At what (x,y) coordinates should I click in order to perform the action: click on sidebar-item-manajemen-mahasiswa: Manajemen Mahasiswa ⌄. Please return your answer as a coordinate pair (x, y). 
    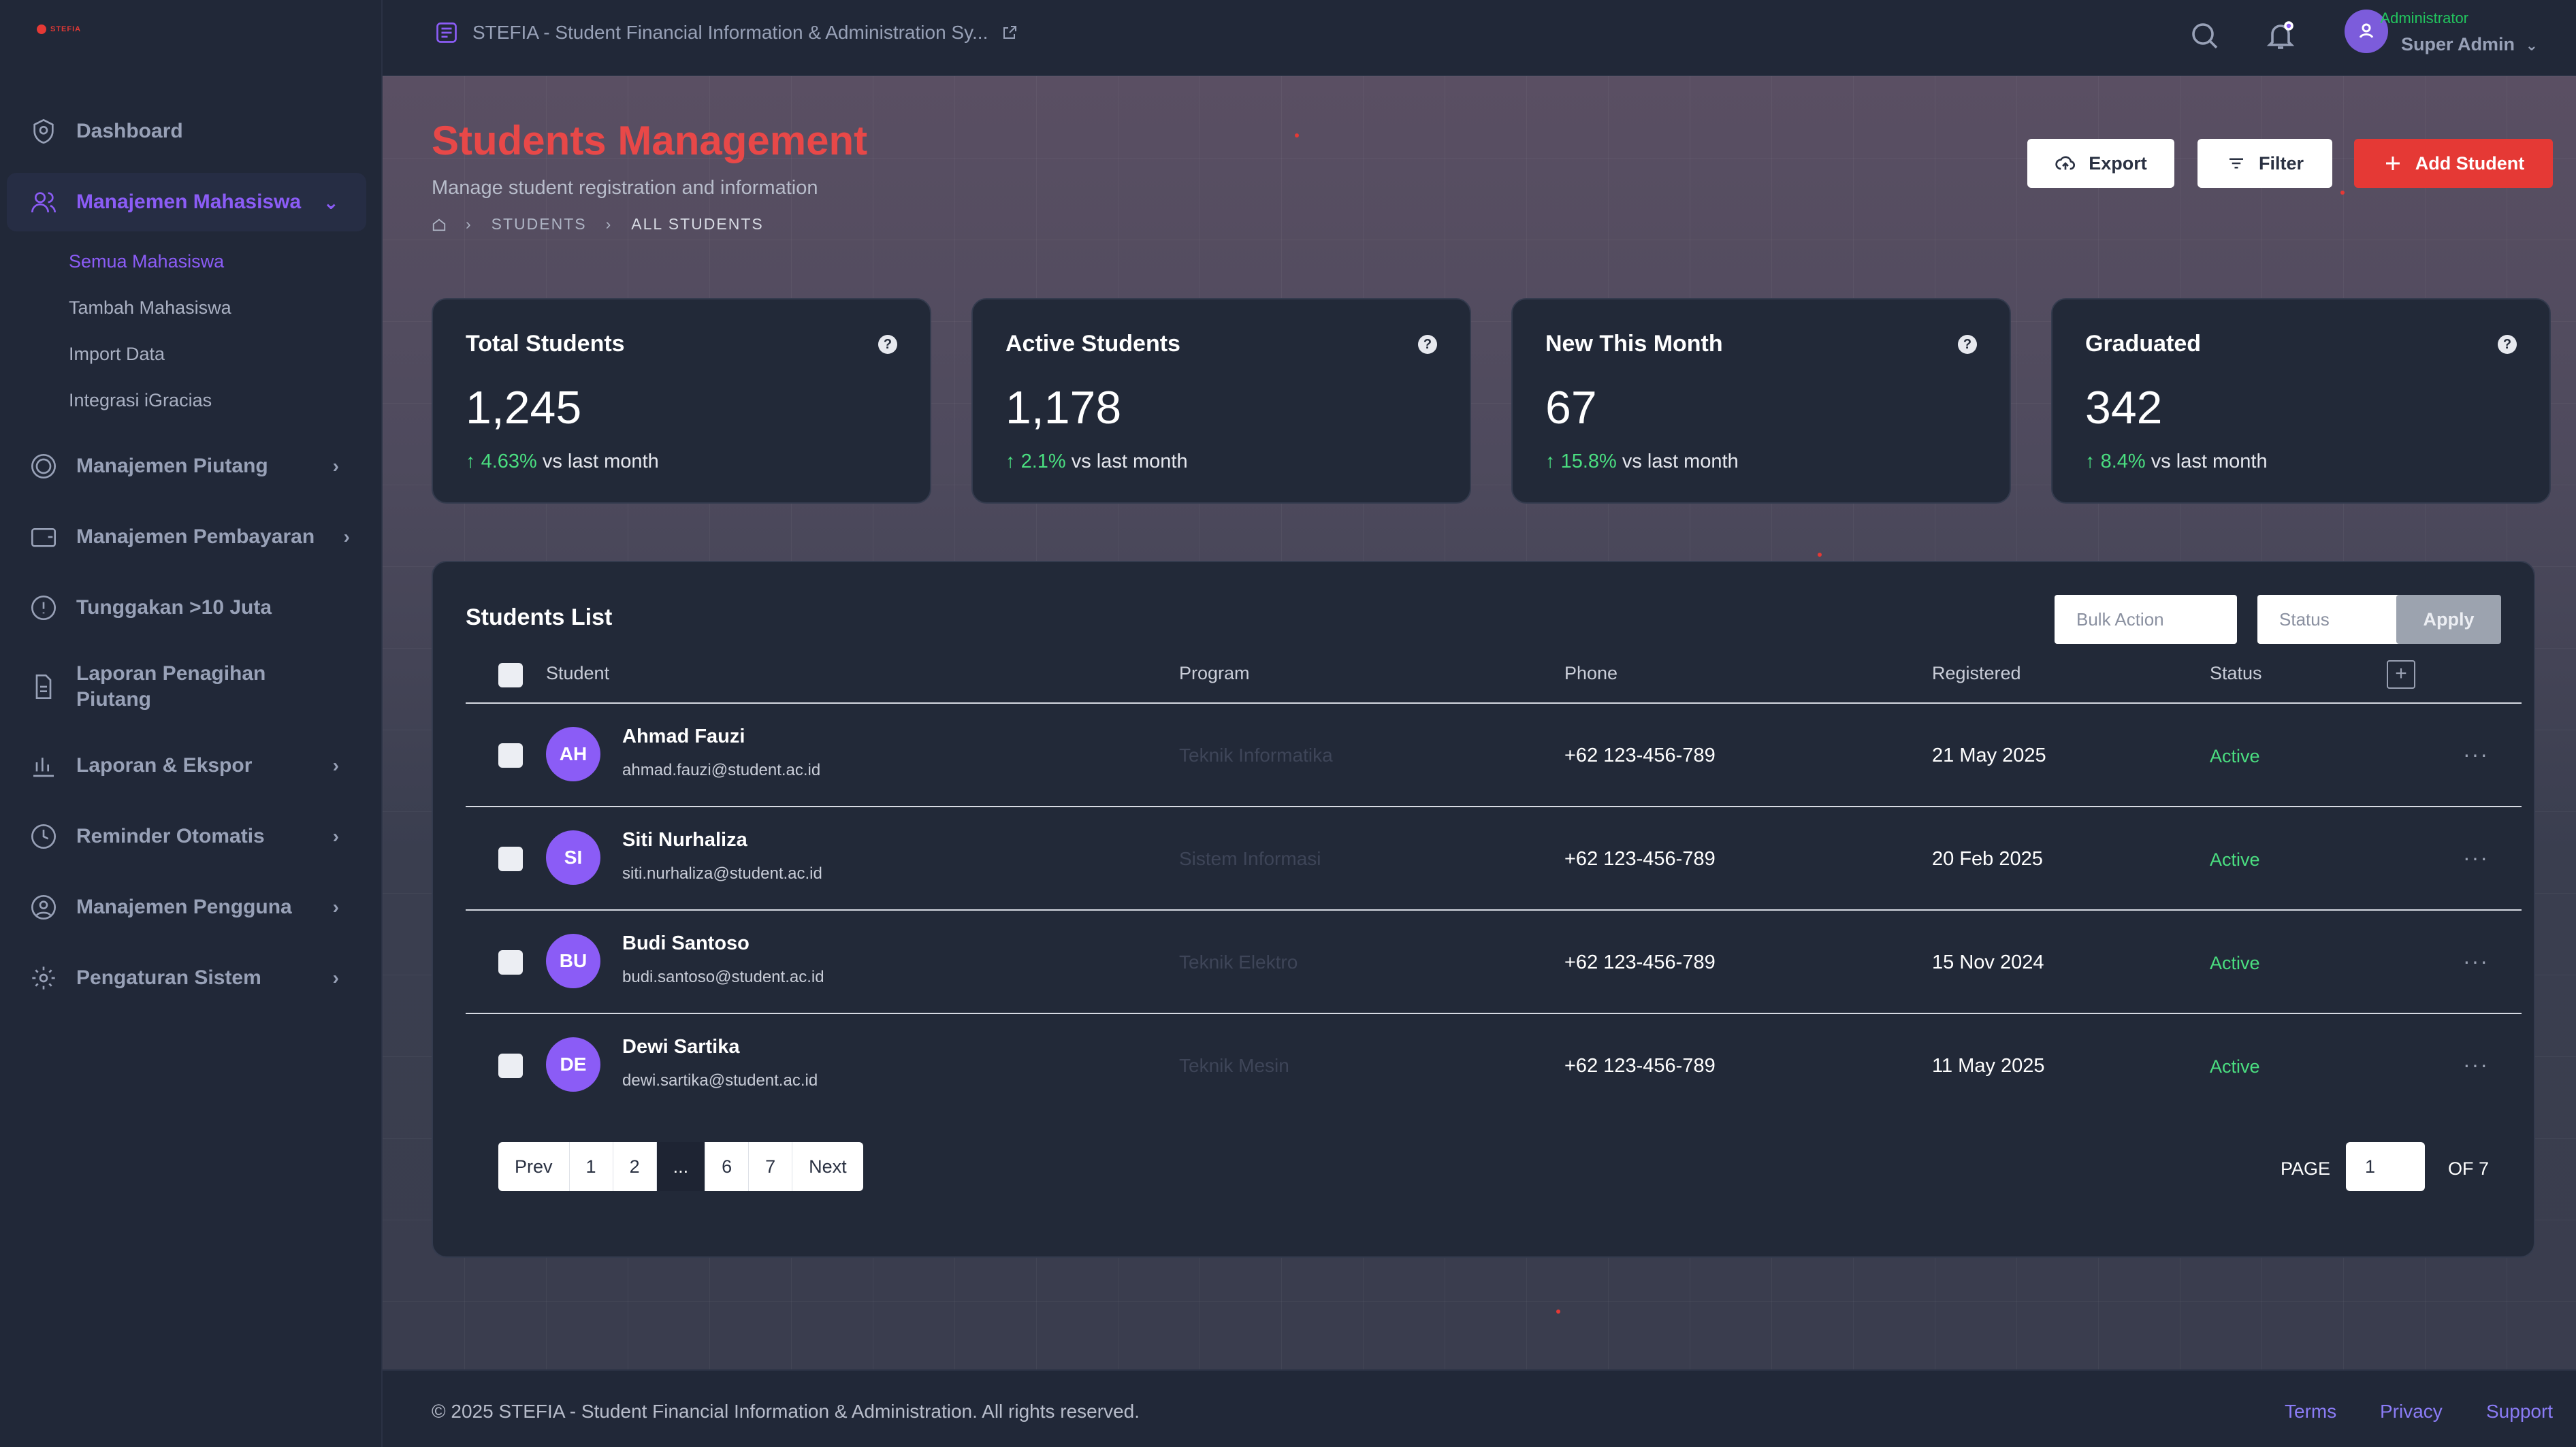
    Looking at the image, I should click on (186, 202).